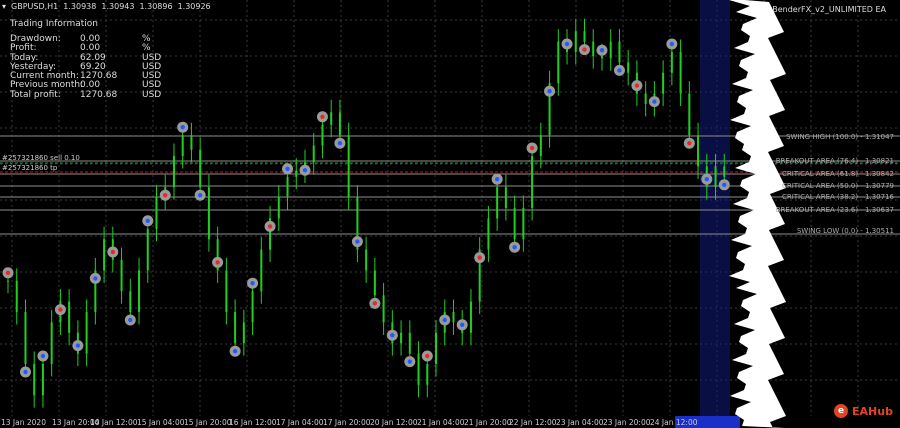 The height and width of the screenshot is (428, 900). Describe the element at coordinates (118, 6) in the screenshot. I see `ohlc-high: 1.30943` at that location.